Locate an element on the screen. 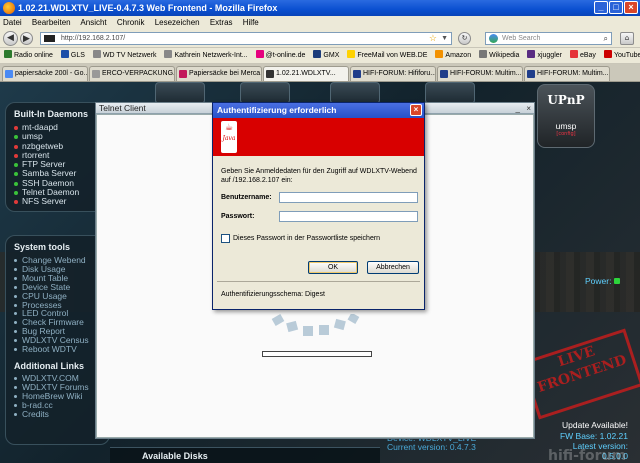 This screenshot has height=463, width=640. search-engine-icon is located at coordinates (493, 38).